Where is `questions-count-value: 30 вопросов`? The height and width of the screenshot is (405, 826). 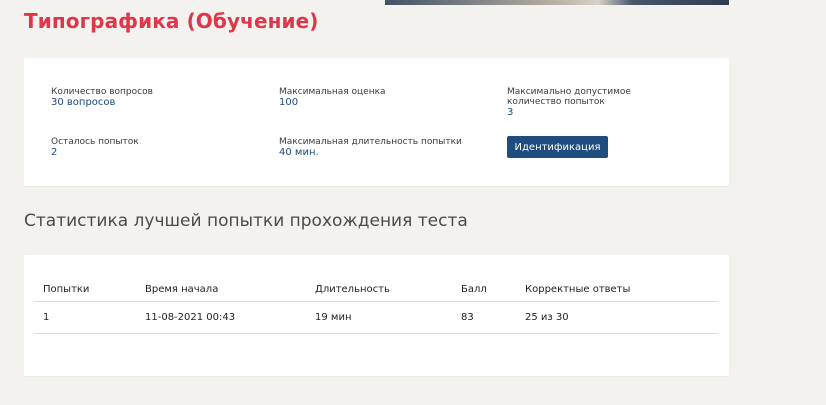 questions-count-value: 30 вопросов is located at coordinates (83, 102).